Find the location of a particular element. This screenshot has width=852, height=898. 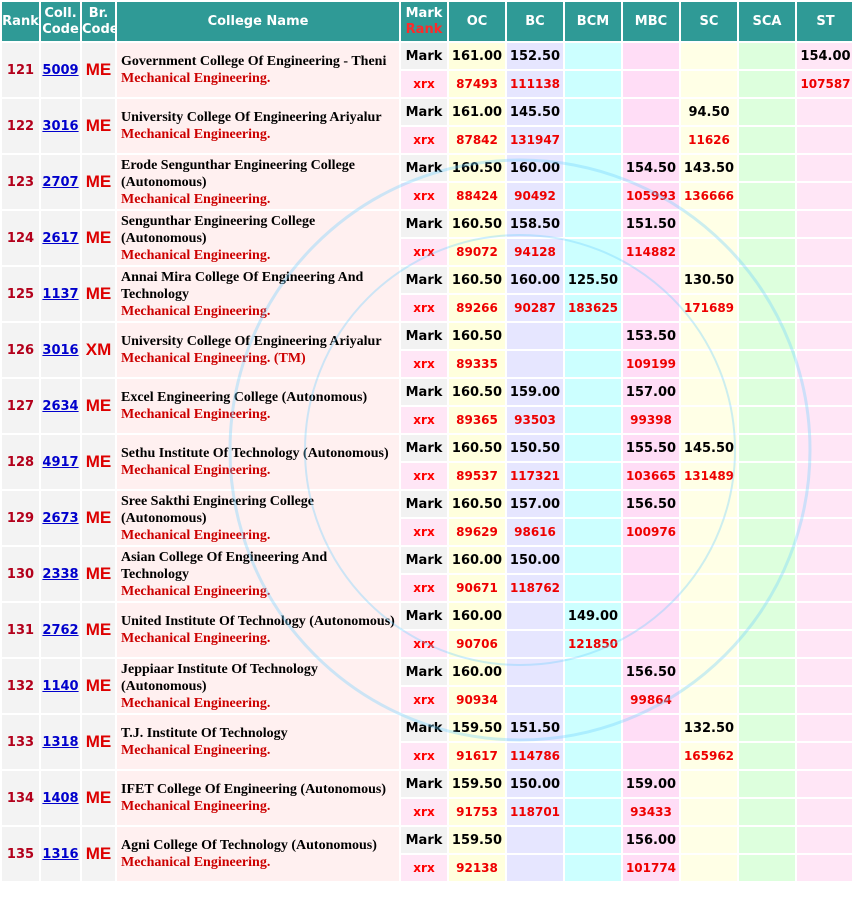

rank-mbc: 101774 is located at coordinates (651, 868).